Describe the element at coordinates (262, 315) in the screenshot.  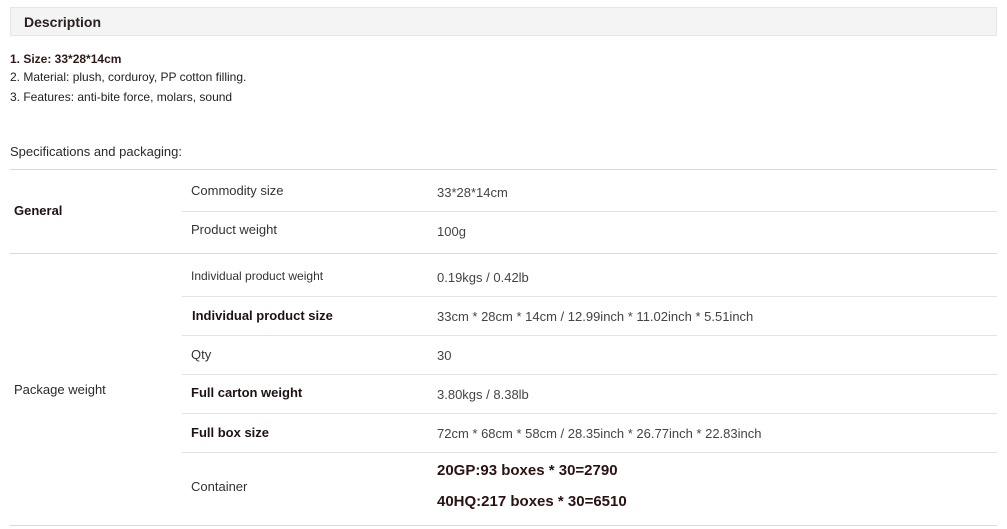
I see `row-label-individual-size: Individual product size` at that location.